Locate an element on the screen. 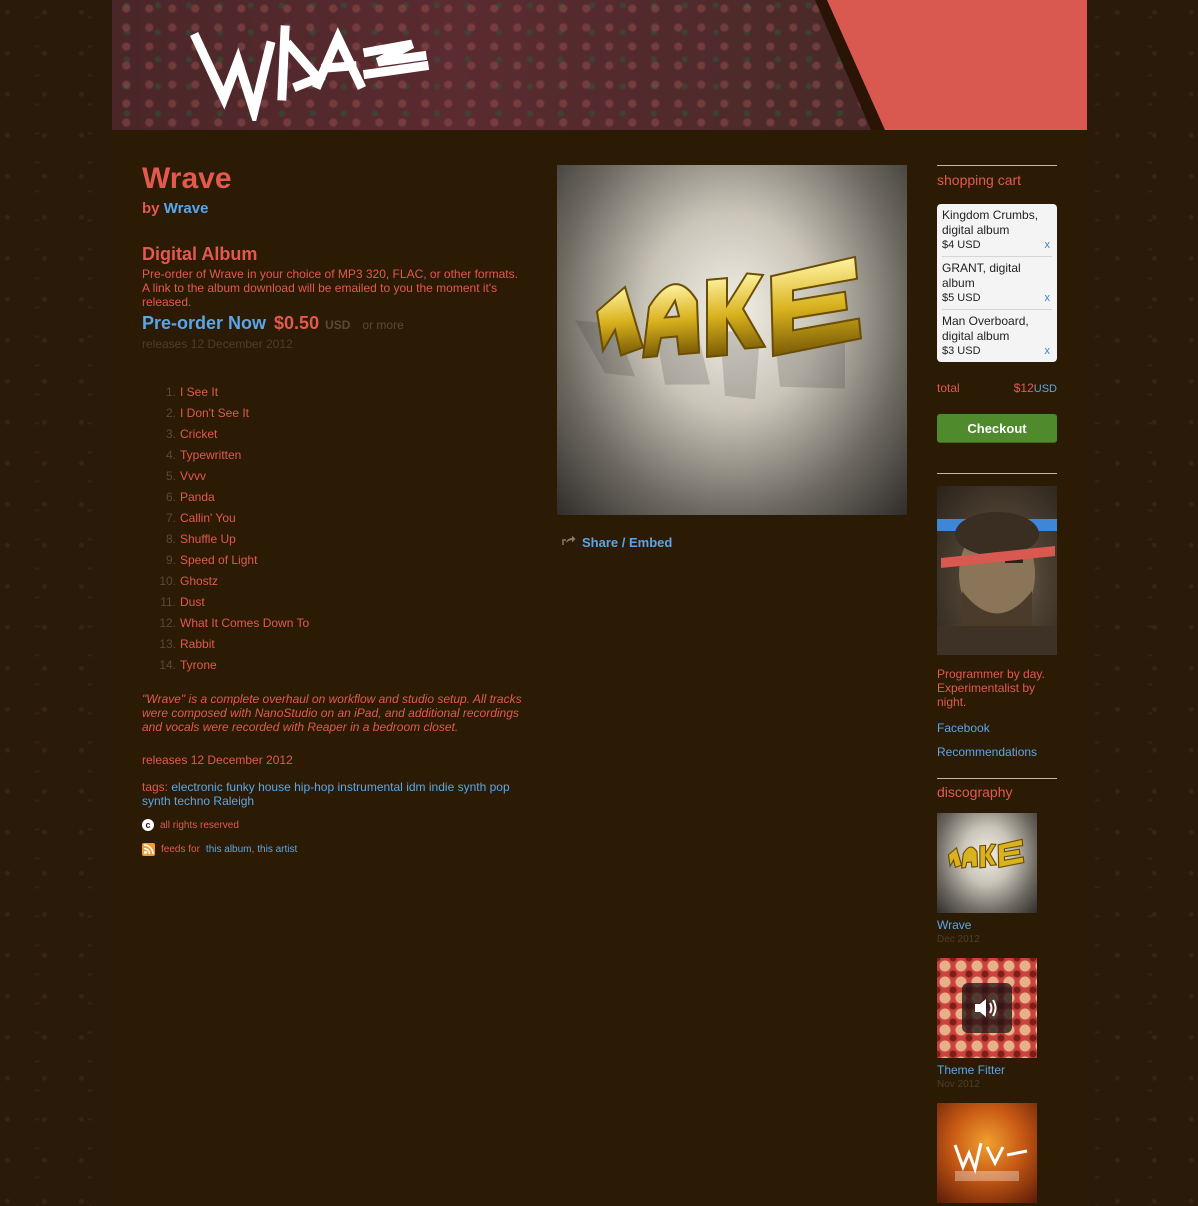 The width and height of the screenshot is (1198, 1206). track-title: Ghostz is located at coordinates (199, 581).